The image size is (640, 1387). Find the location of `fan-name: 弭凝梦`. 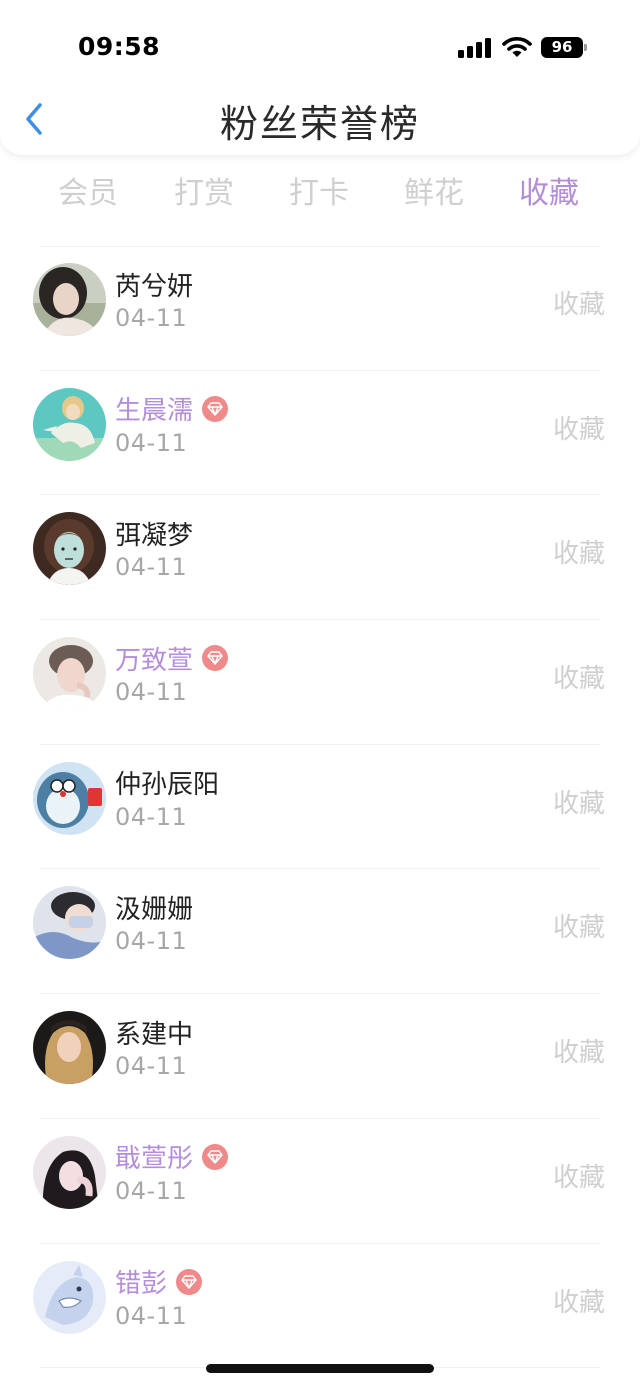

fan-name: 弭凝梦 is located at coordinates (154, 535).